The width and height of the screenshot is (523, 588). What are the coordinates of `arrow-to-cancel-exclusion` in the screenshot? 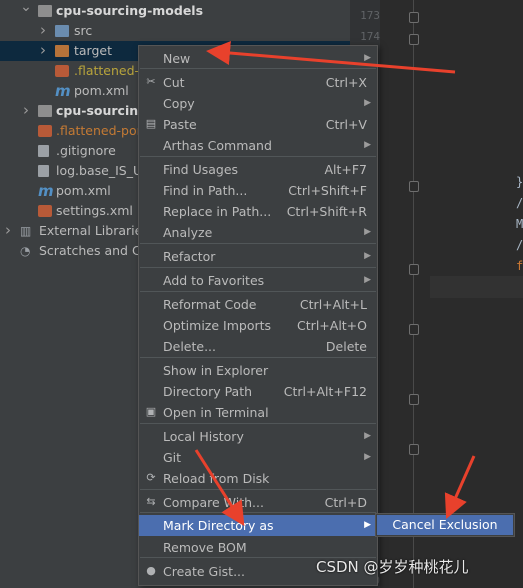 It's located at (460, 487).